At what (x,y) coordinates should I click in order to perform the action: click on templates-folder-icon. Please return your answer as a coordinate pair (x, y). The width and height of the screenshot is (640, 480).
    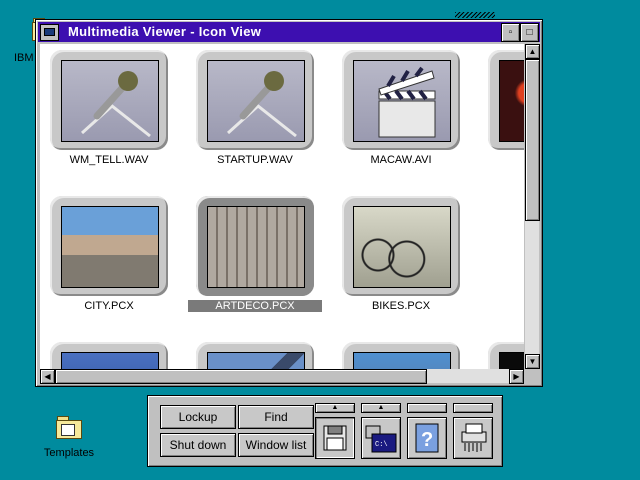
    Looking at the image, I should click on (69, 427).